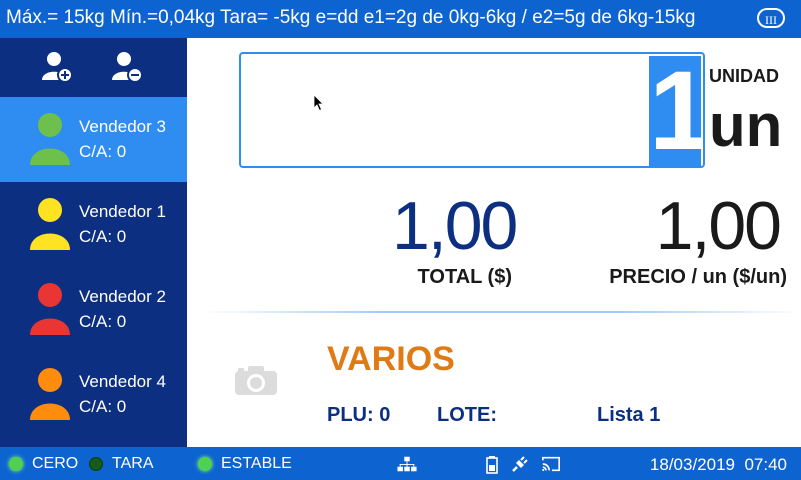  I want to click on stable-label: ESTABLE, so click(256, 463).